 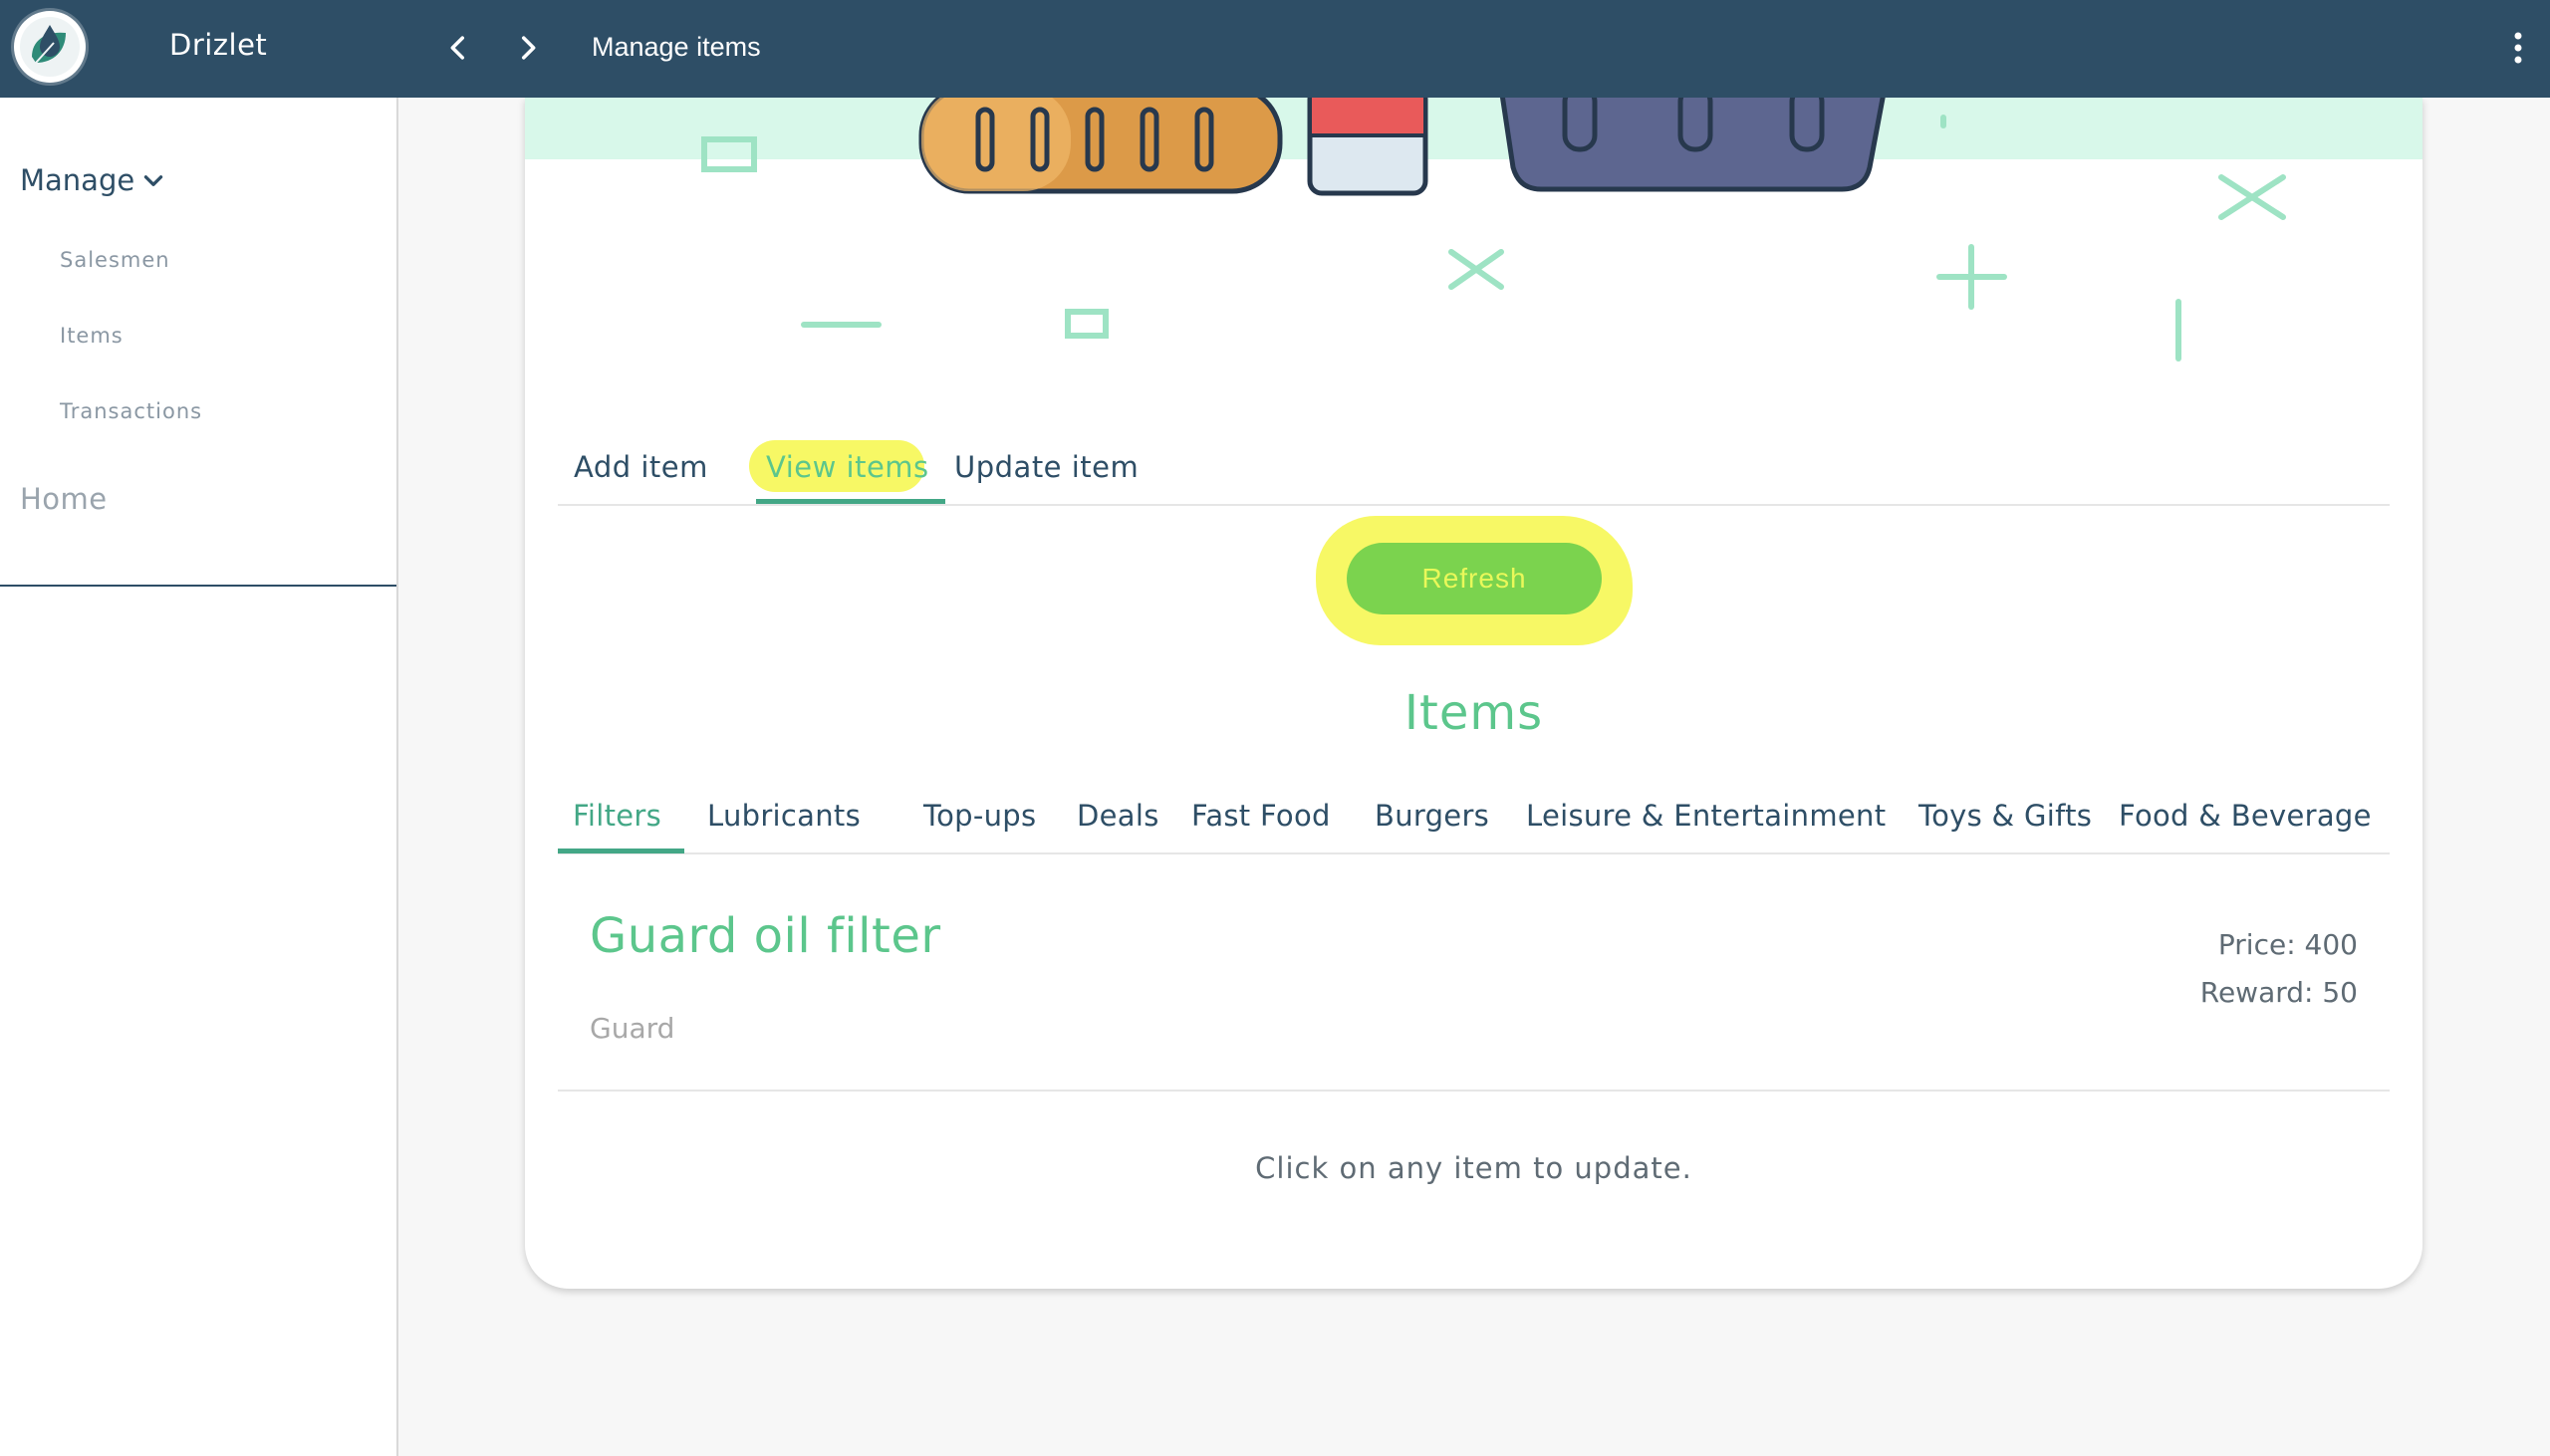 I want to click on category-tab-filters: Filters, so click(x=617, y=816).